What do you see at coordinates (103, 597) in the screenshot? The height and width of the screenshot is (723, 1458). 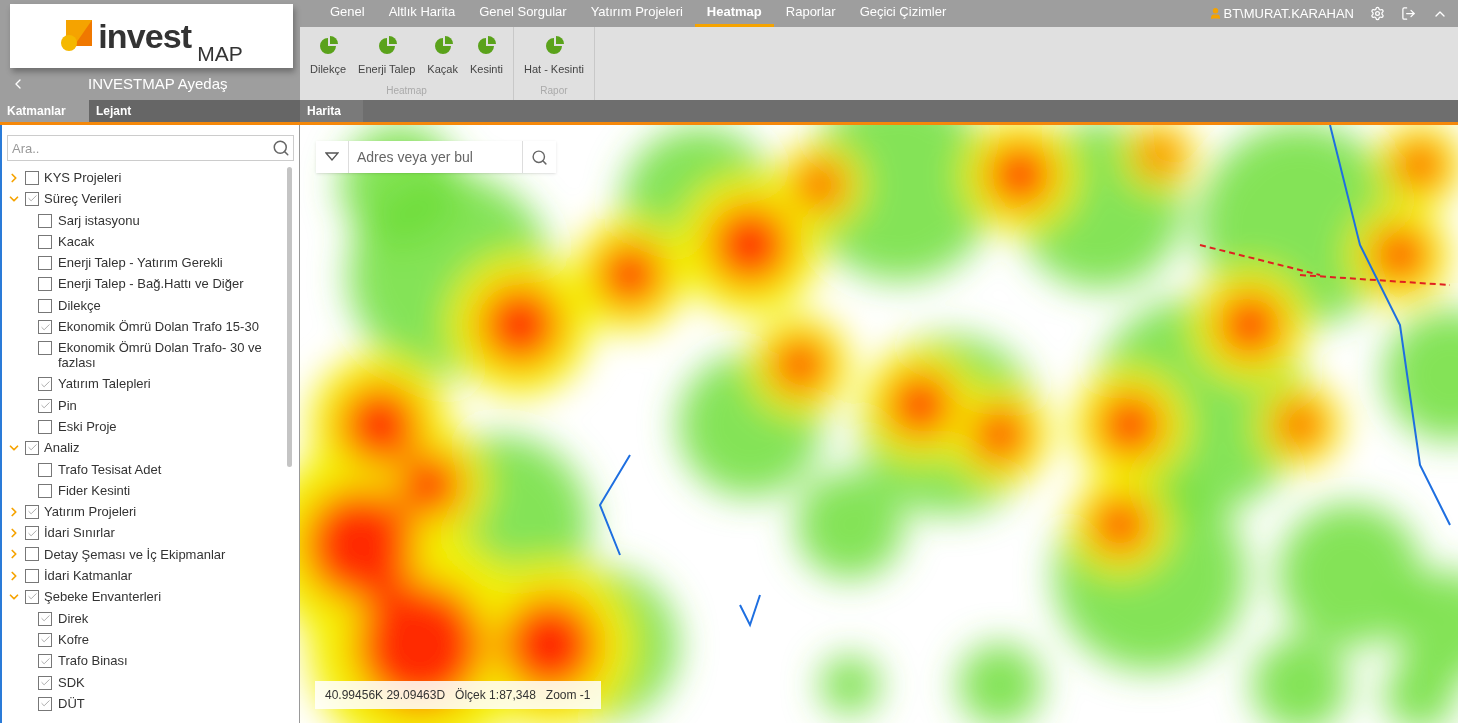 I see `layer-label: Şebeke Envanterleri` at bounding box center [103, 597].